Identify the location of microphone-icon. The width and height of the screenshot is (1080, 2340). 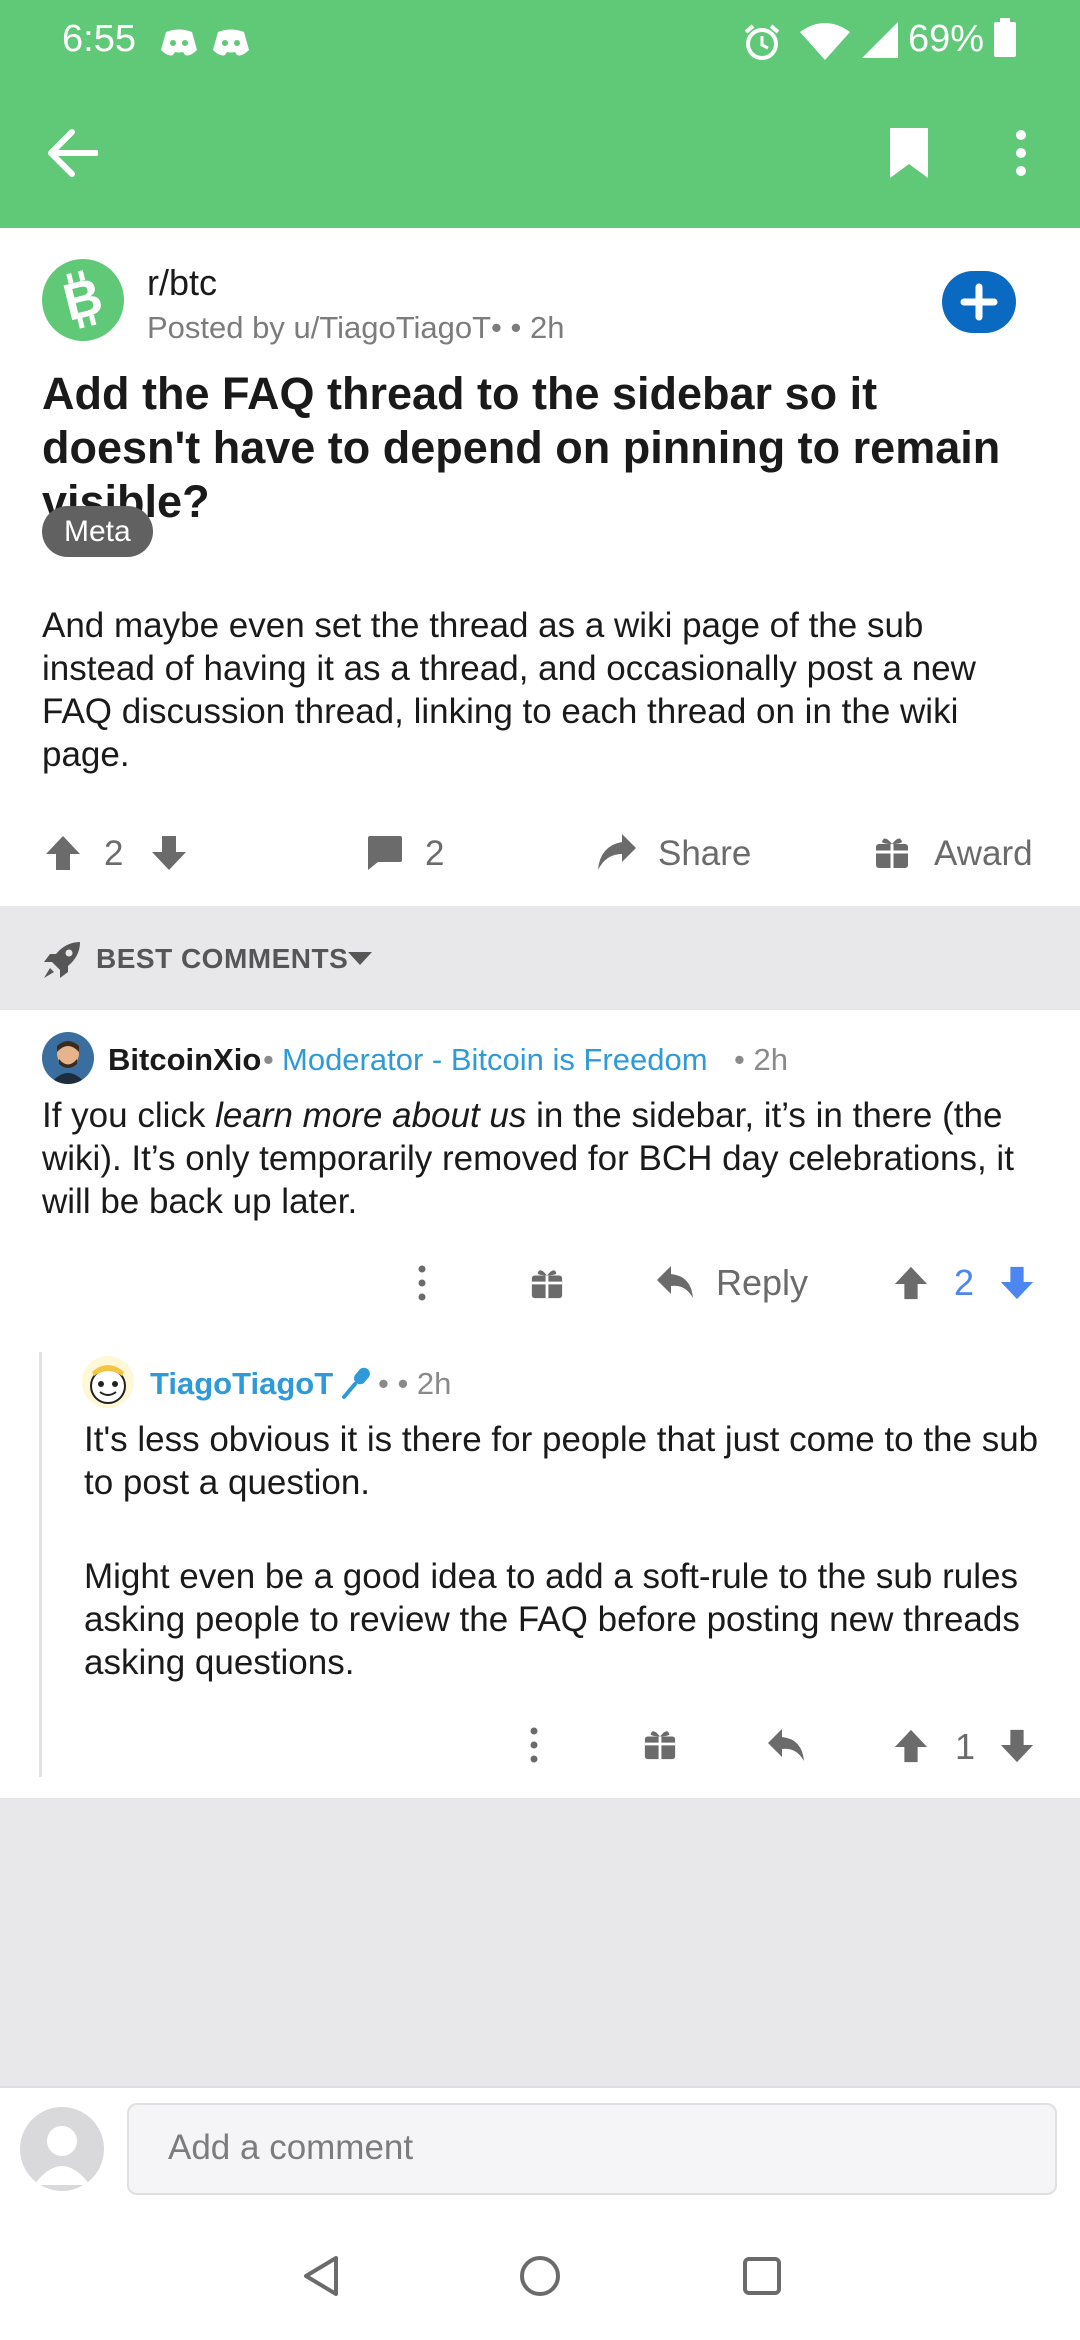
(358, 1383).